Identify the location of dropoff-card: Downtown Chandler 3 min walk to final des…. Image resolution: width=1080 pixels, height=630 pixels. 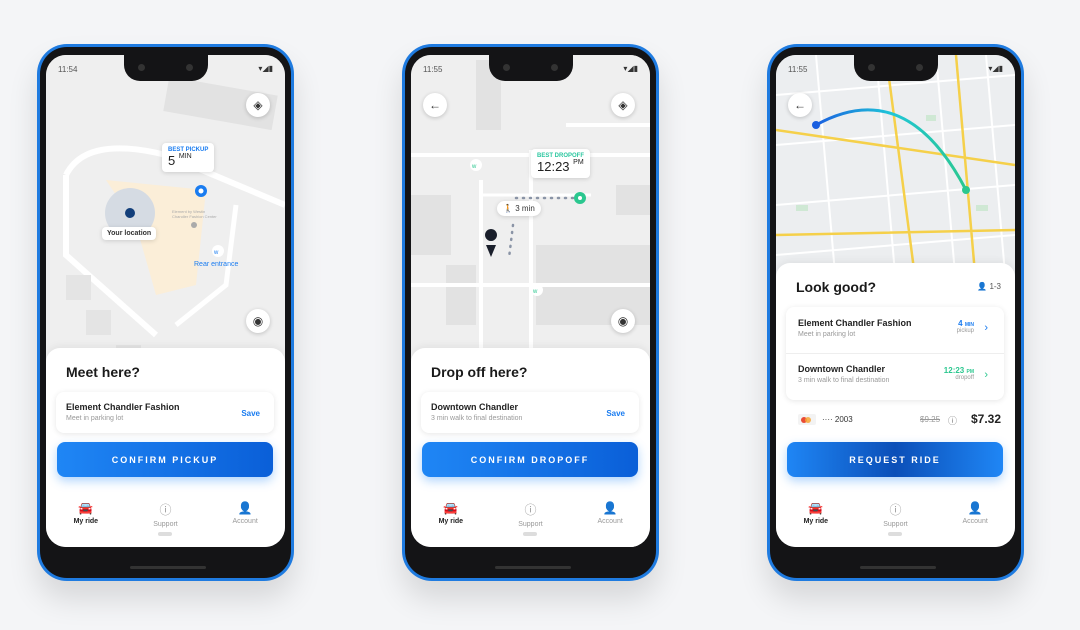
(530, 412).